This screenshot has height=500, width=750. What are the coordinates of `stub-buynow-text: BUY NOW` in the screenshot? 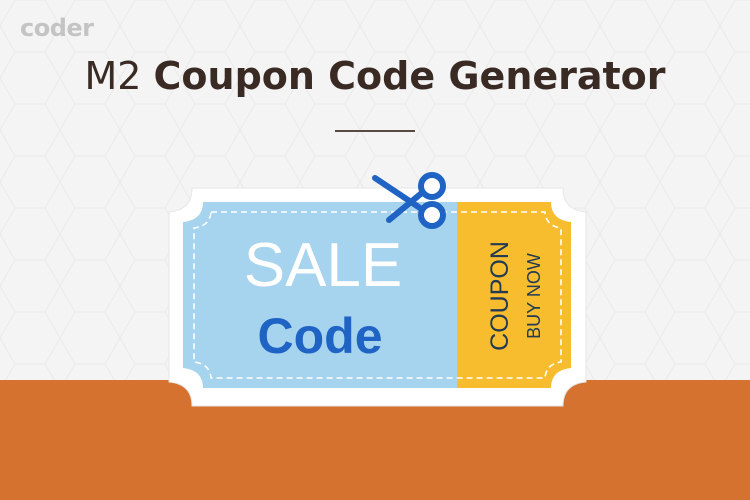 It's located at (534, 296).